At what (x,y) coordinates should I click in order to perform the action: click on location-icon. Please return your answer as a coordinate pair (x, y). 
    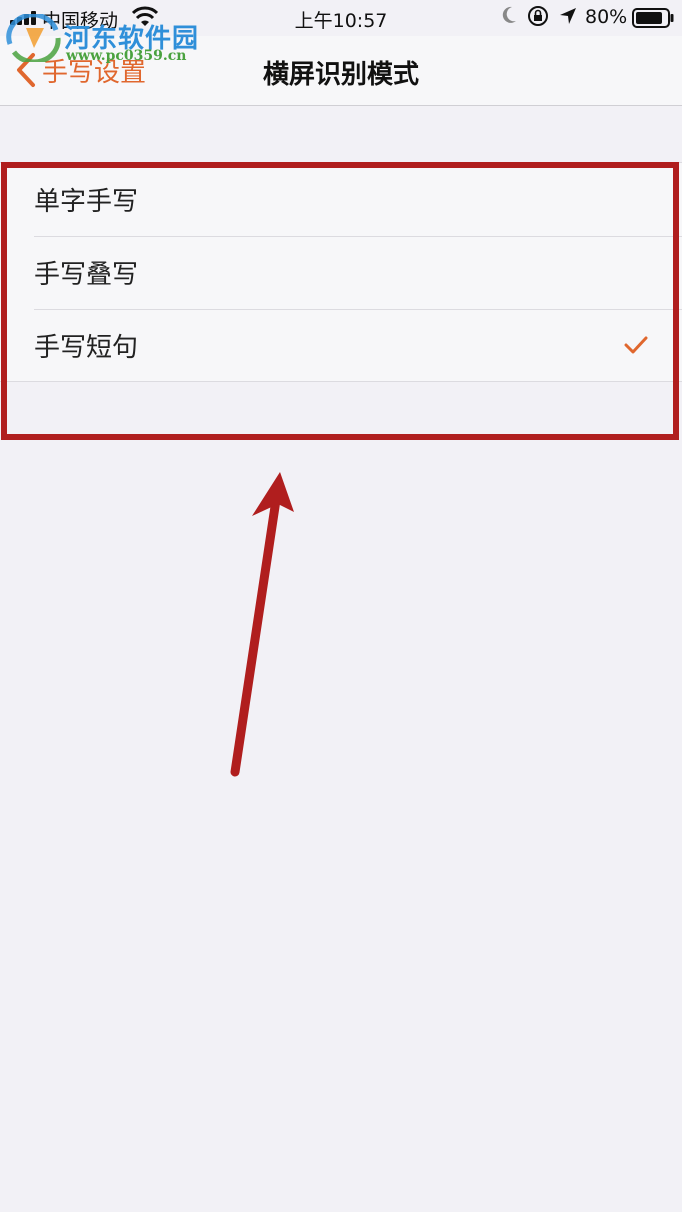
    Looking at the image, I should click on (568, 16).